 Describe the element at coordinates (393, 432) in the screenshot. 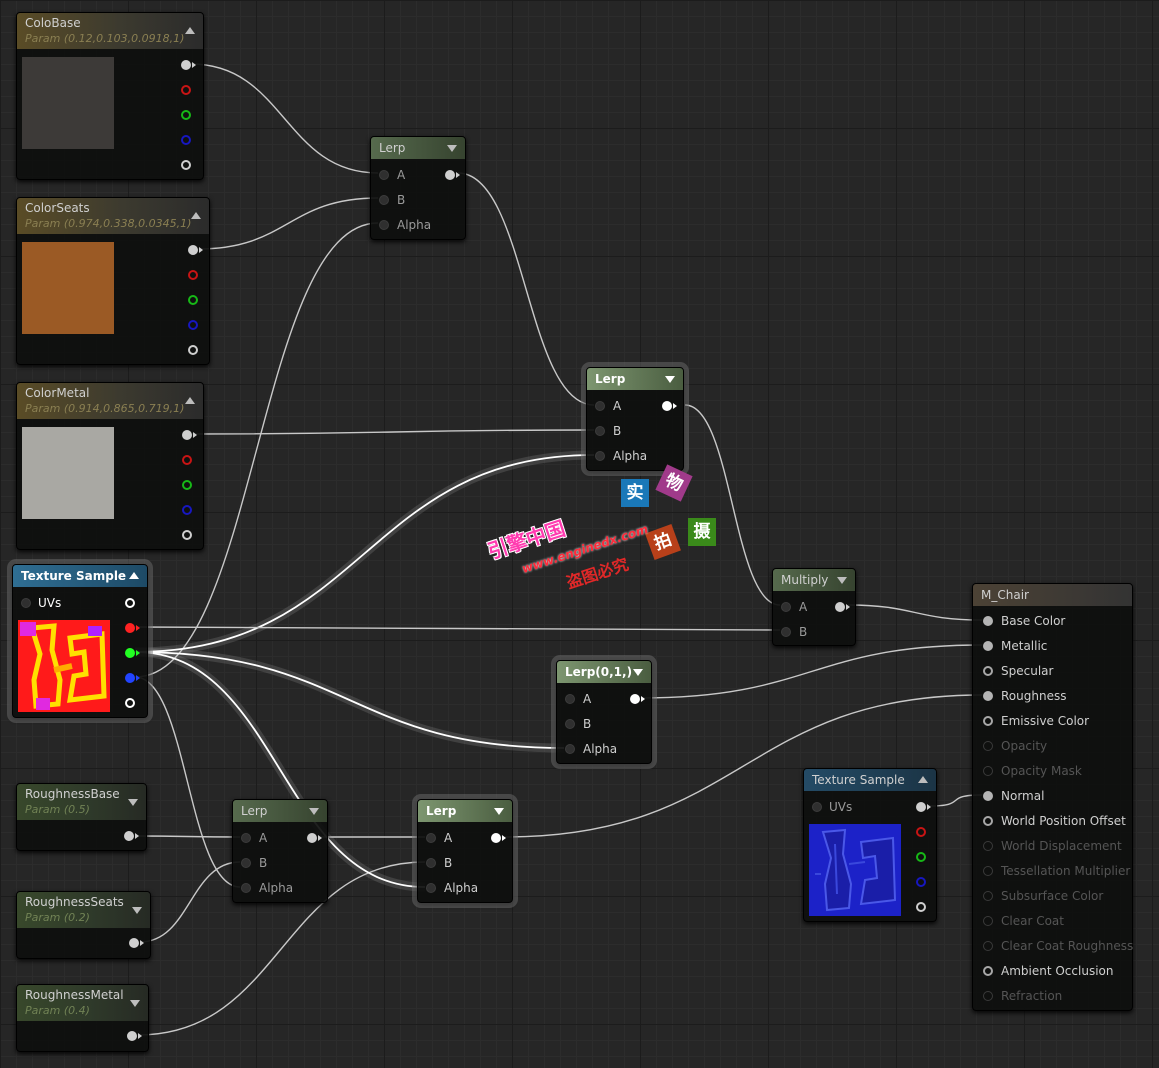

I see `wire-colormetal-to-lerp2-b` at that location.